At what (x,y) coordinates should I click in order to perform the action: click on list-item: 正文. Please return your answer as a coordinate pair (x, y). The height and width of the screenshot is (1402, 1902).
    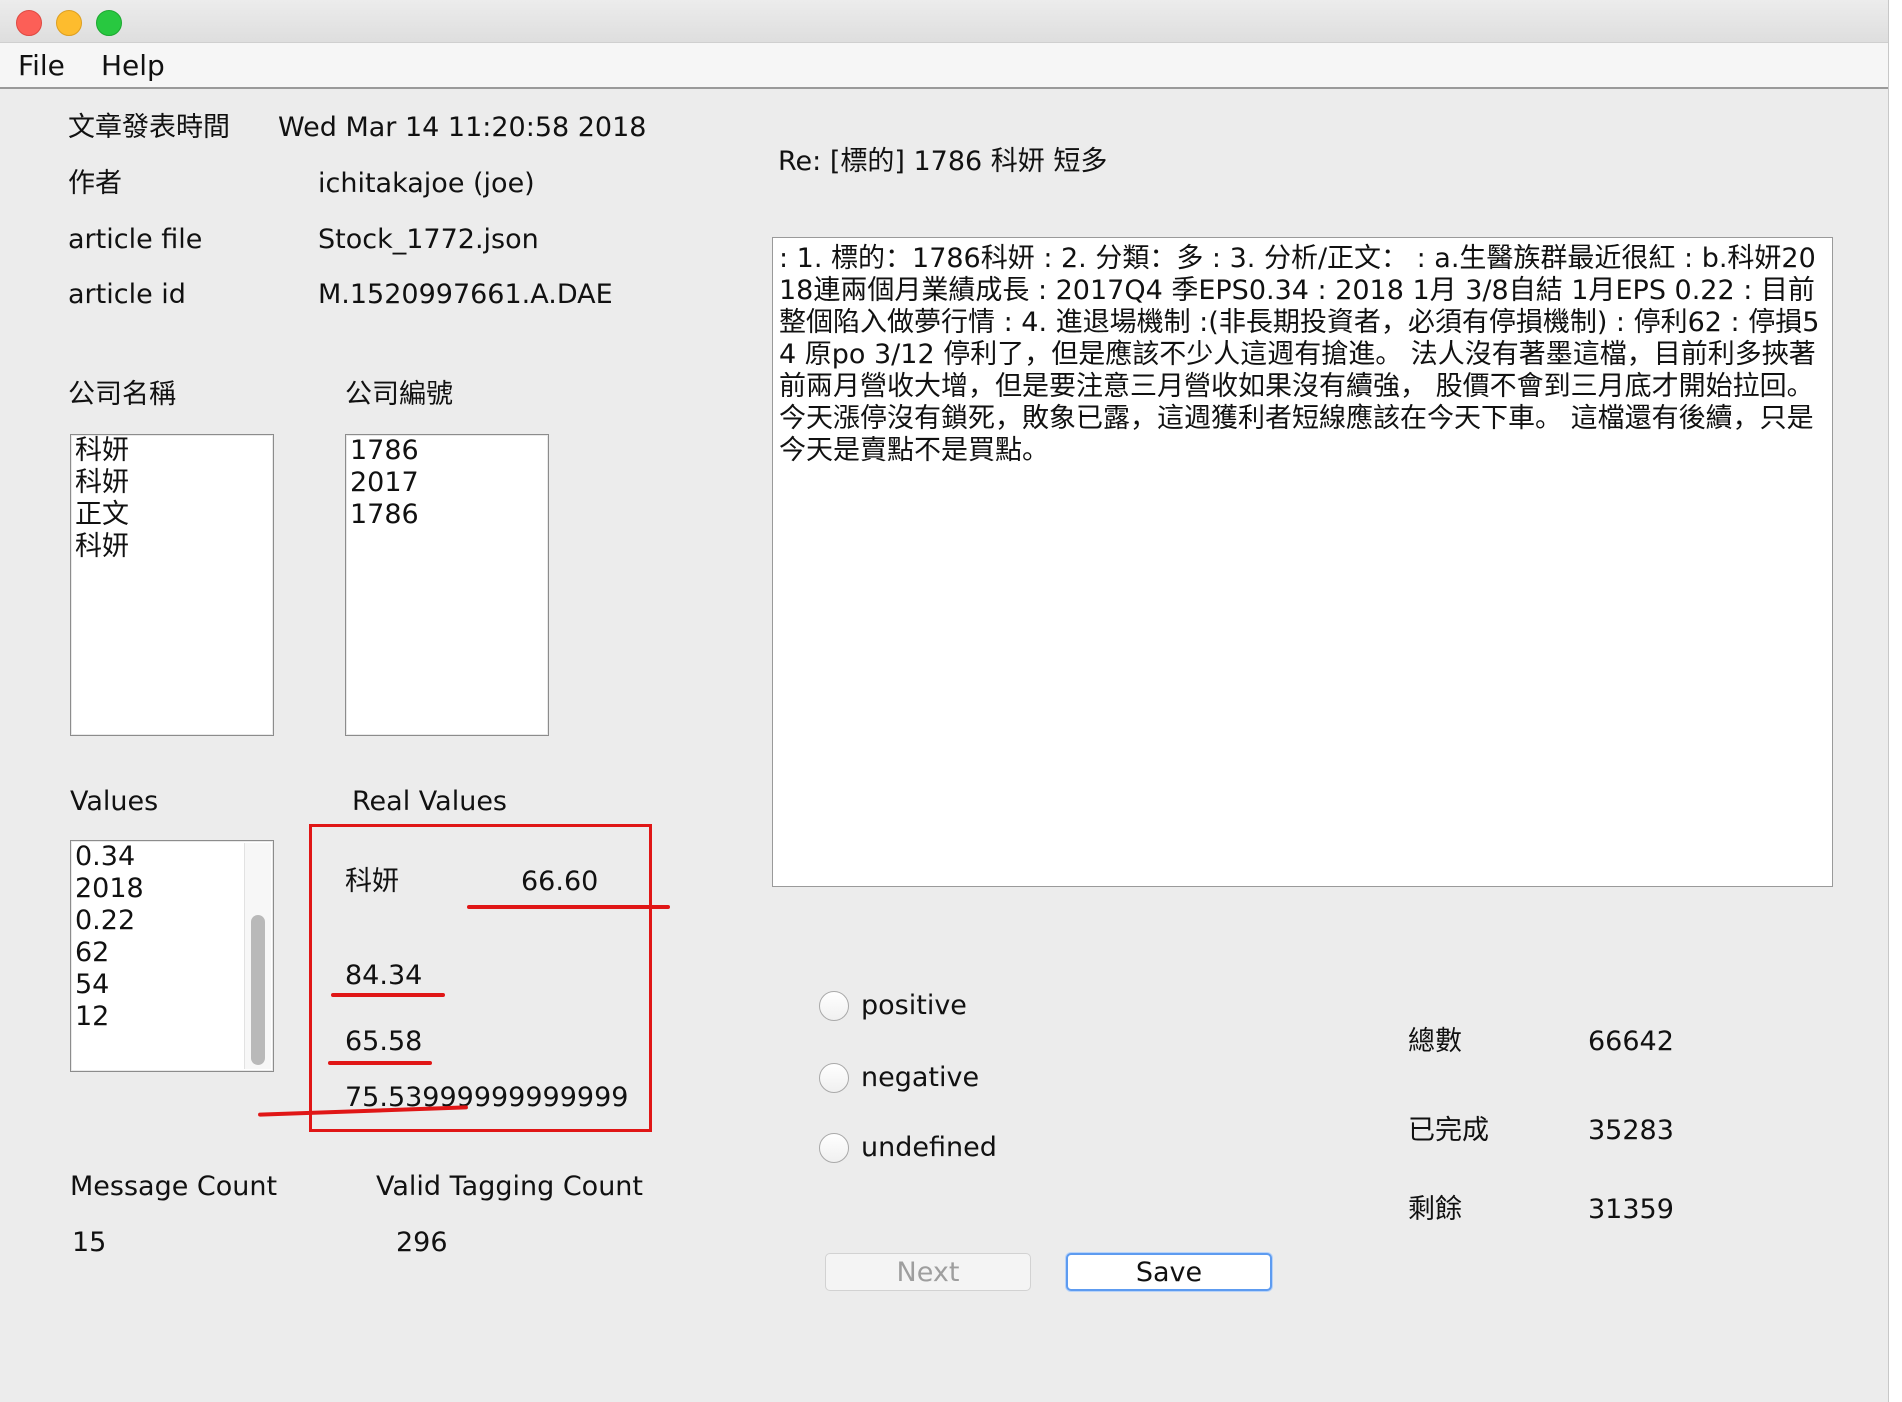
    Looking at the image, I should click on (172, 515).